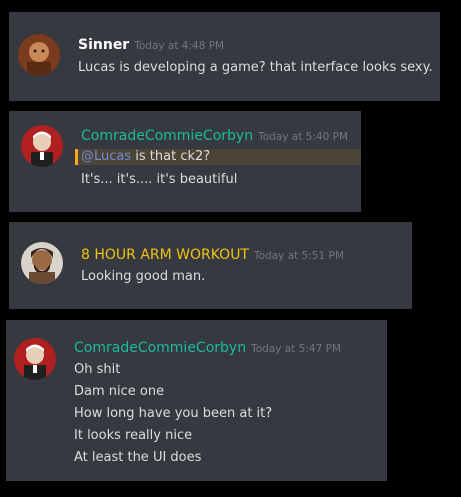  I want to click on timestamp: Today at 5:51 PM, so click(299, 256).